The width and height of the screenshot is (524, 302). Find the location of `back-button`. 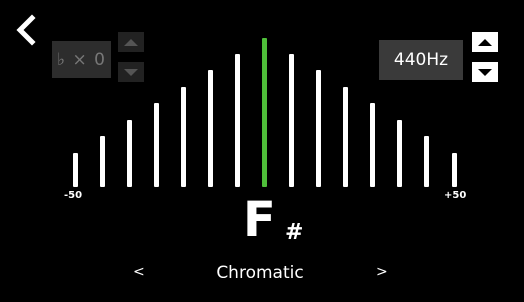

back-button is located at coordinates (25, 30).